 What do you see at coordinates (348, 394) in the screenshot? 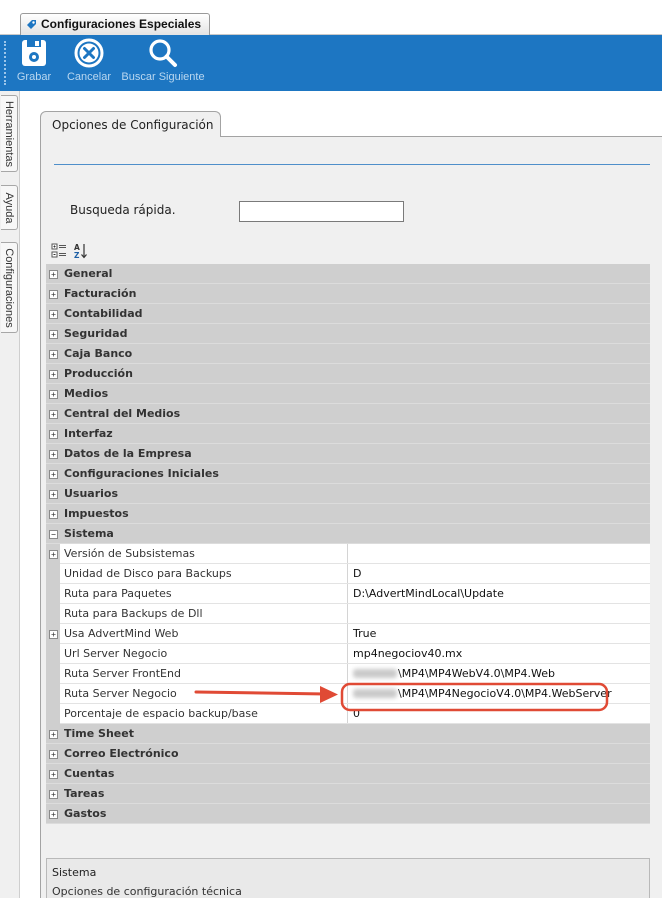
I see `category-row-medios: + Medios` at bounding box center [348, 394].